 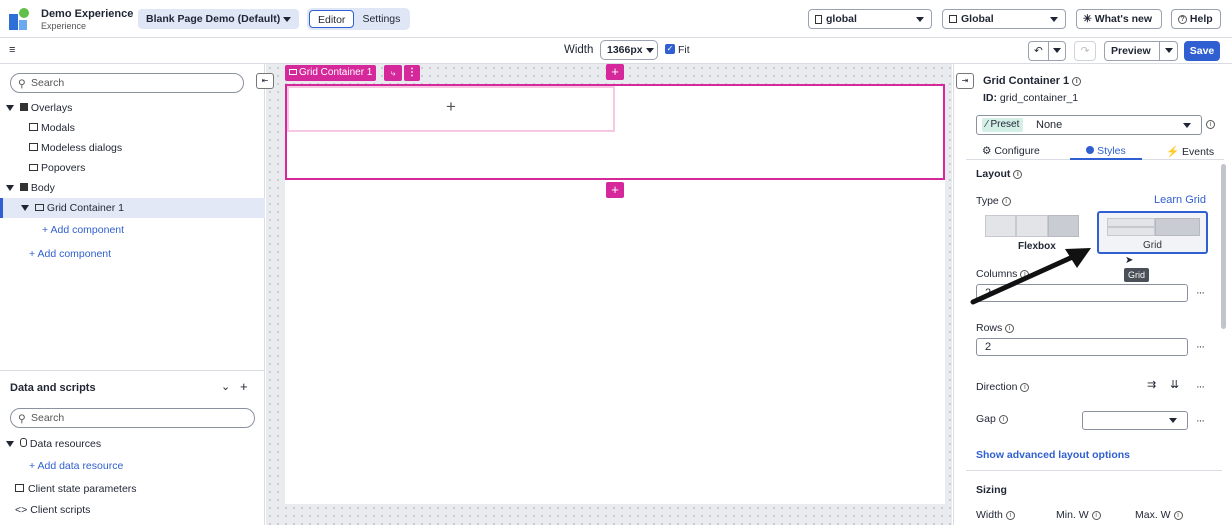 I want to click on global-select: Global, so click(x=1004, y=19).